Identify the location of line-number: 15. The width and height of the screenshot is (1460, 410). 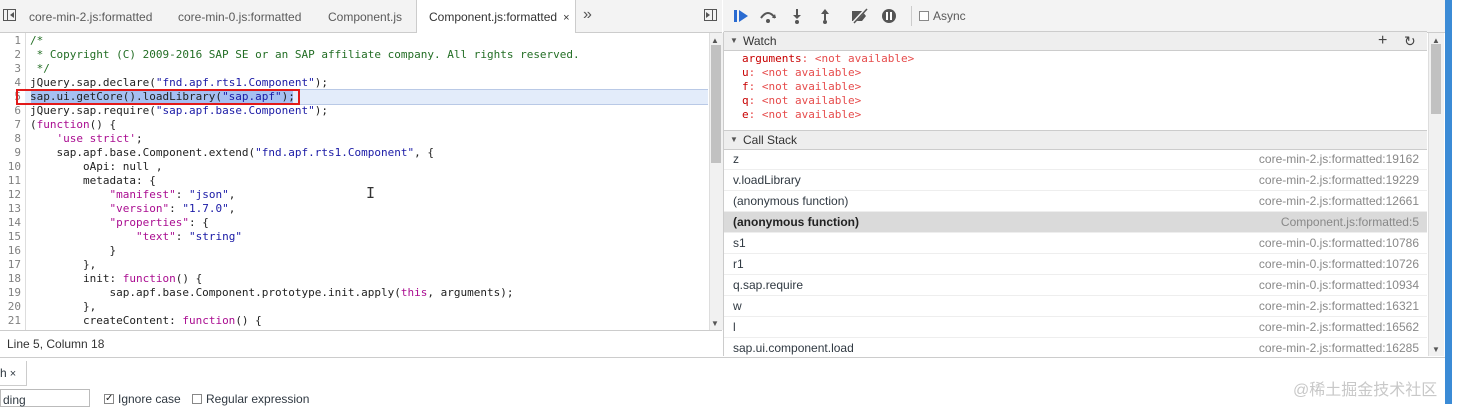
(10, 237).